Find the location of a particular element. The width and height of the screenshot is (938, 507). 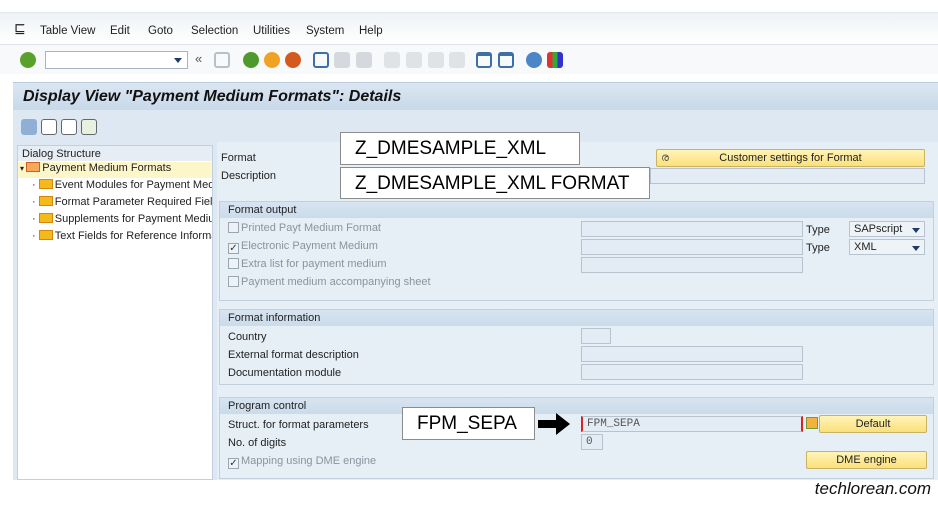

country-field is located at coordinates (596, 336).